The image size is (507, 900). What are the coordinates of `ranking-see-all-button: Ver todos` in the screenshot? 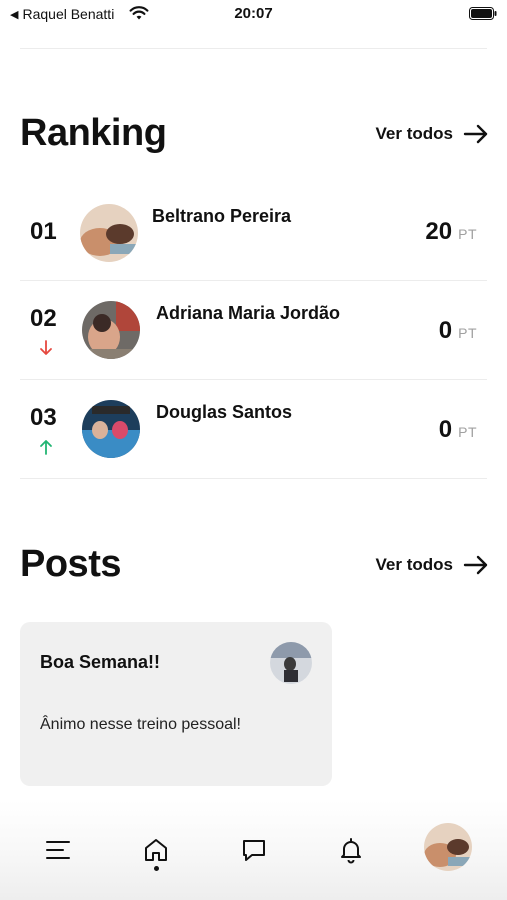 It's located at (432, 134).